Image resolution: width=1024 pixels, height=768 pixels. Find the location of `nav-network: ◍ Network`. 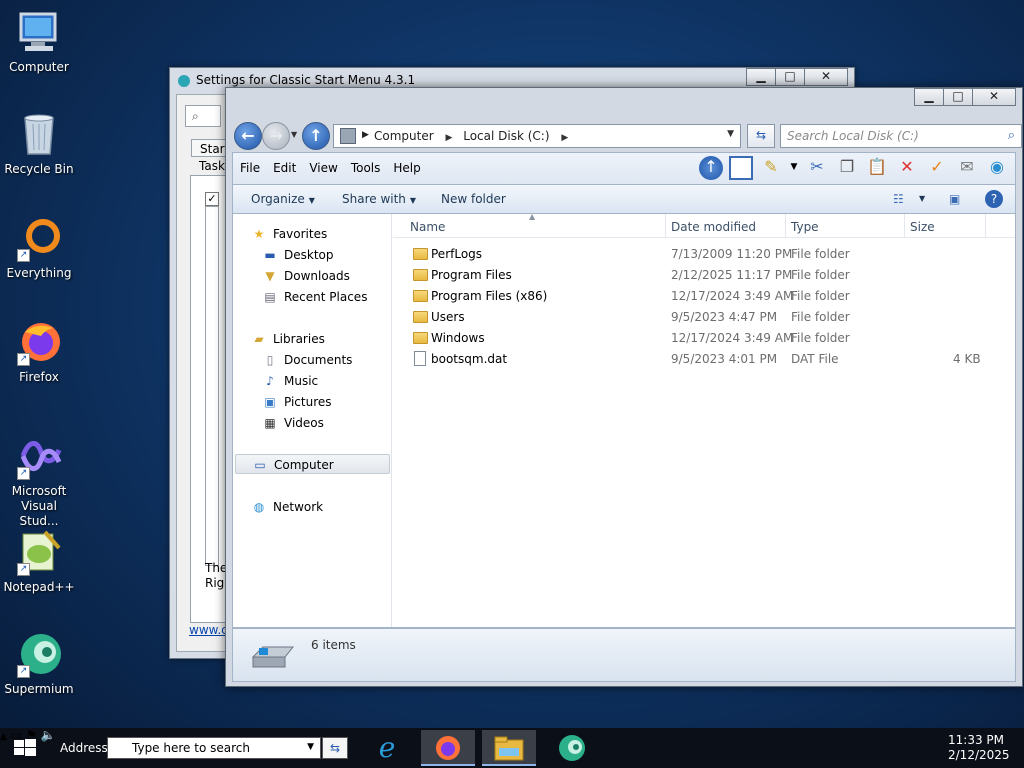

nav-network: ◍ Network is located at coordinates (312, 507).